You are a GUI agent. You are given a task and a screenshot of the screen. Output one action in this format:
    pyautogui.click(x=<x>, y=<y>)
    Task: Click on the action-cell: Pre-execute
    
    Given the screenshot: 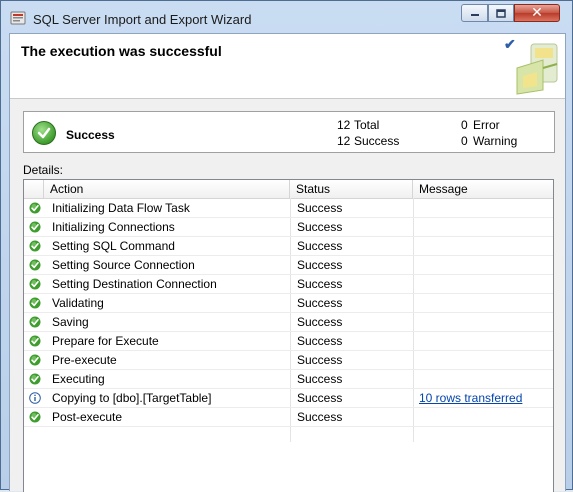 What is the action you would take?
    pyautogui.click(x=84, y=360)
    